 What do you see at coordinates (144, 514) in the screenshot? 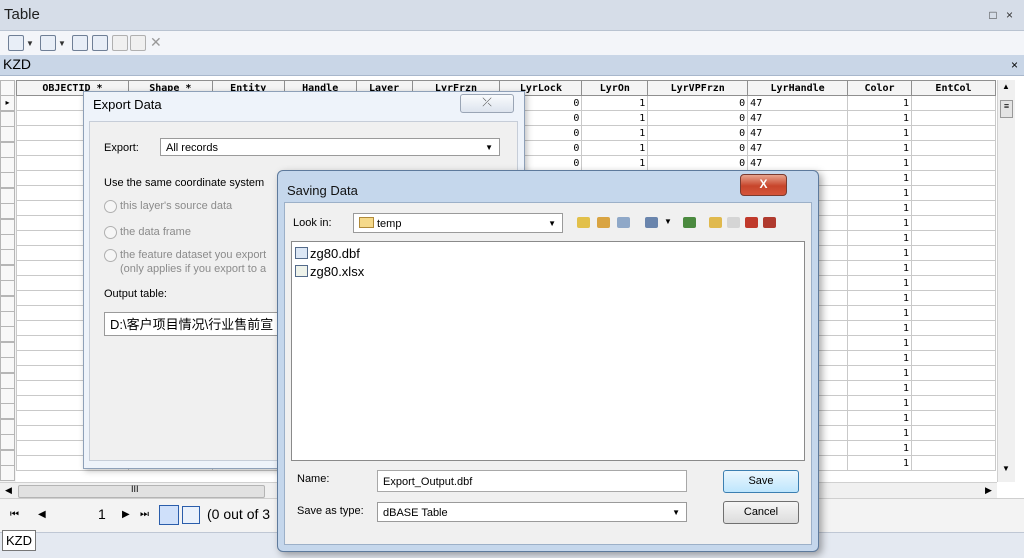
I see `last-record-icon: ⏭` at bounding box center [144, 514].